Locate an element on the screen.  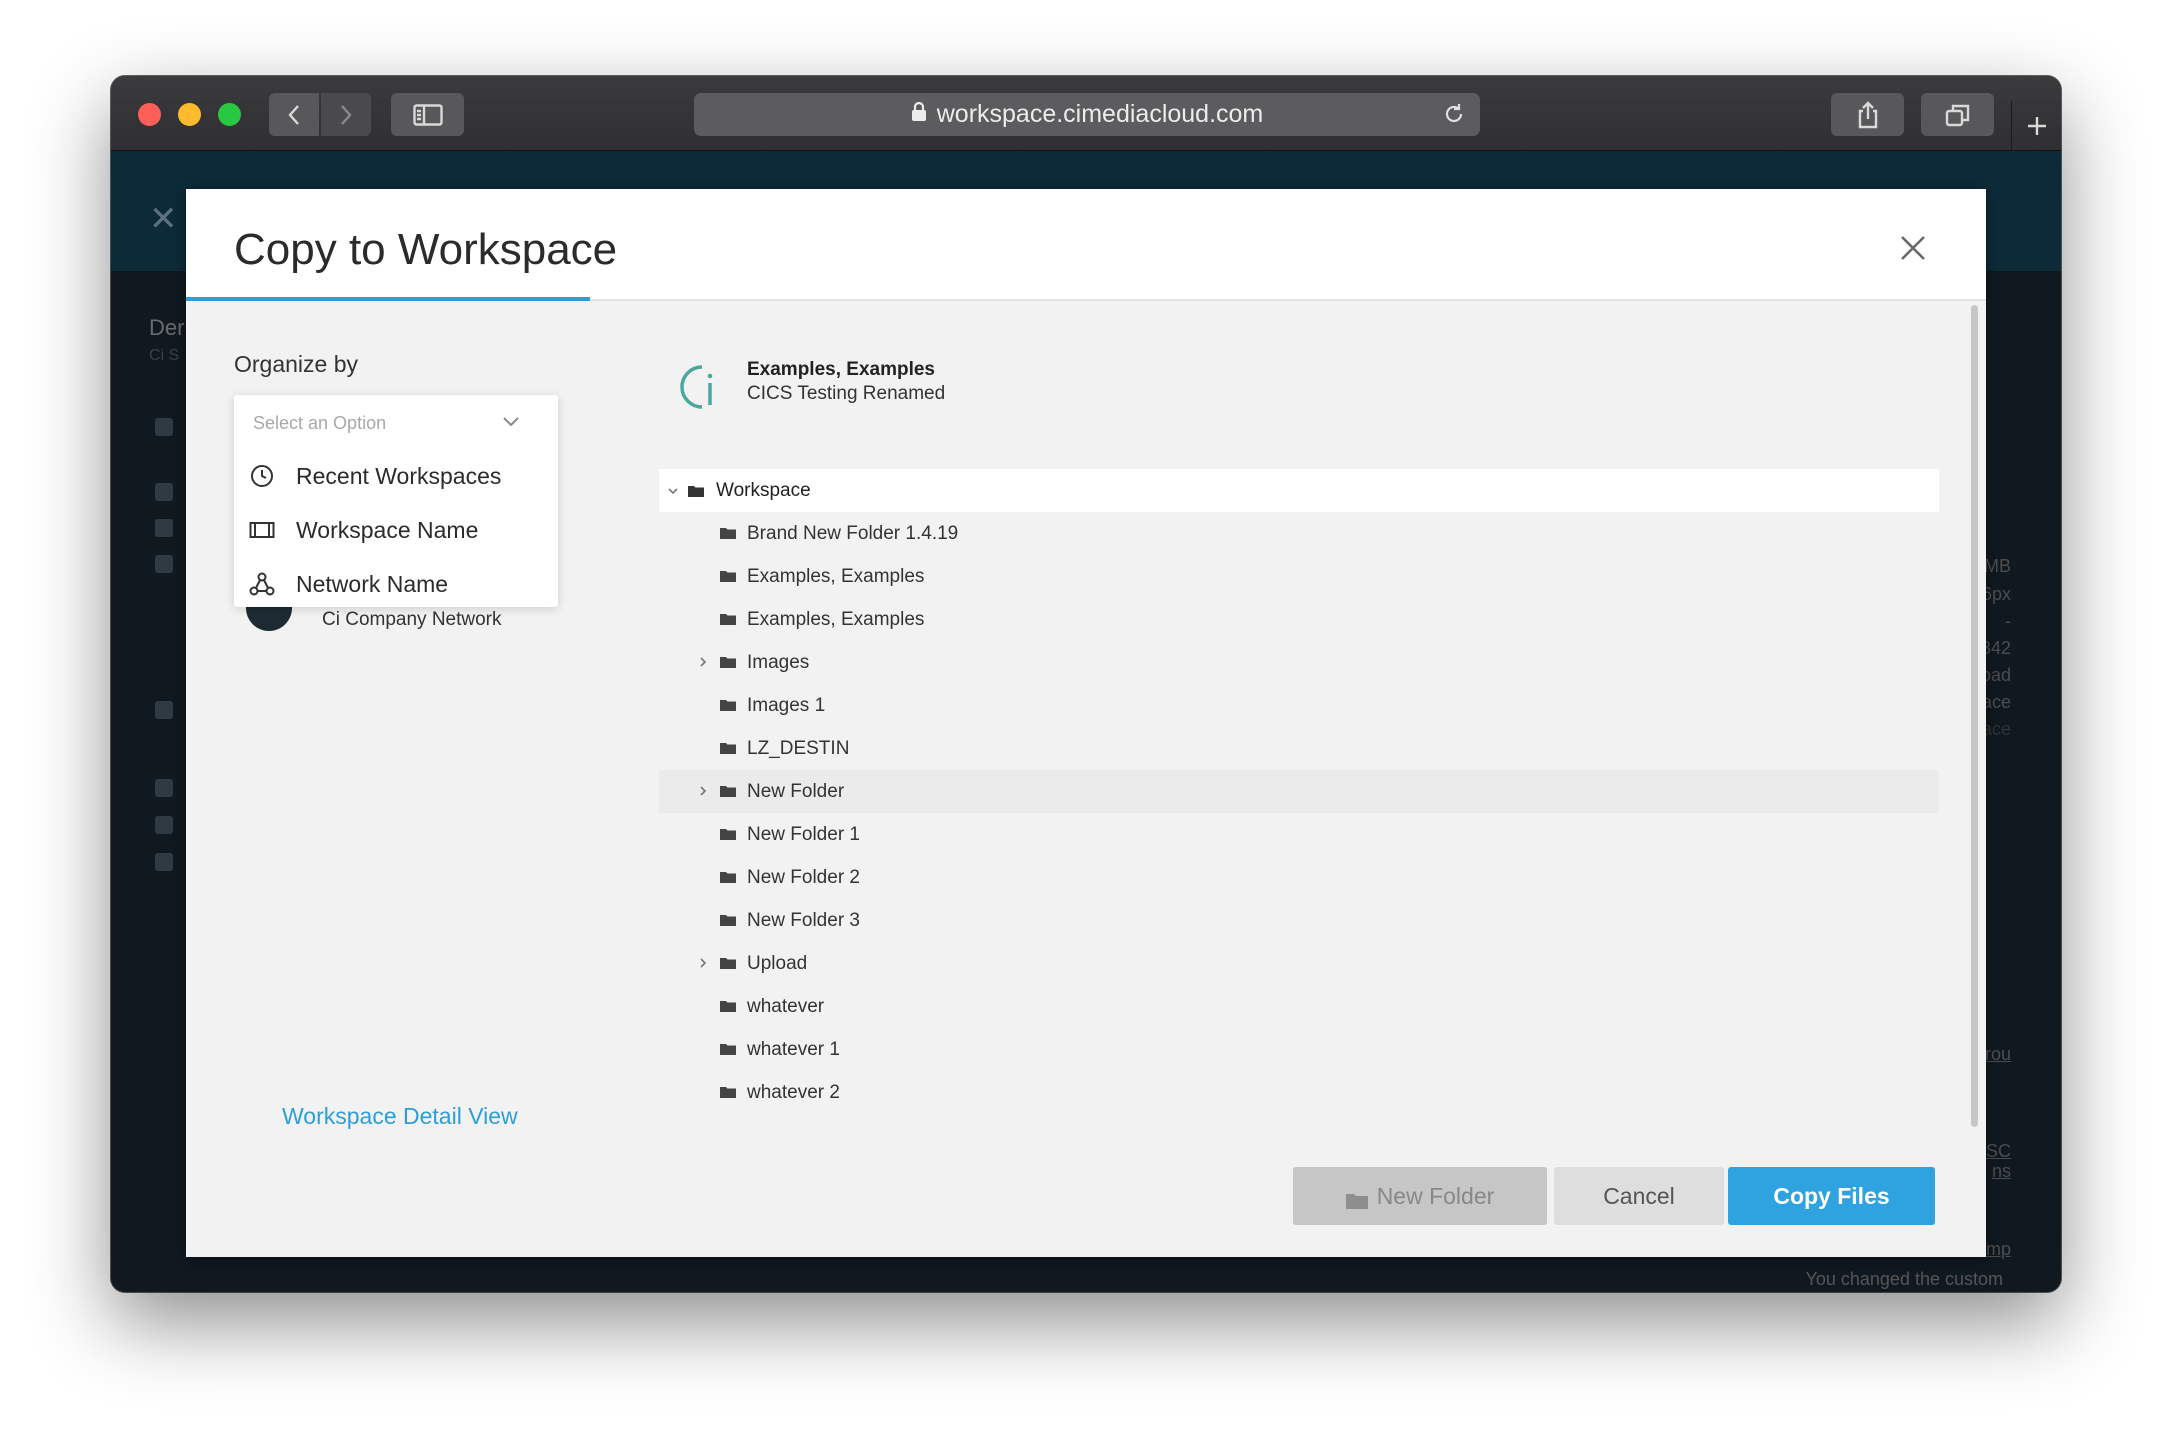
lock-icon is located at coordinates (919, 114).